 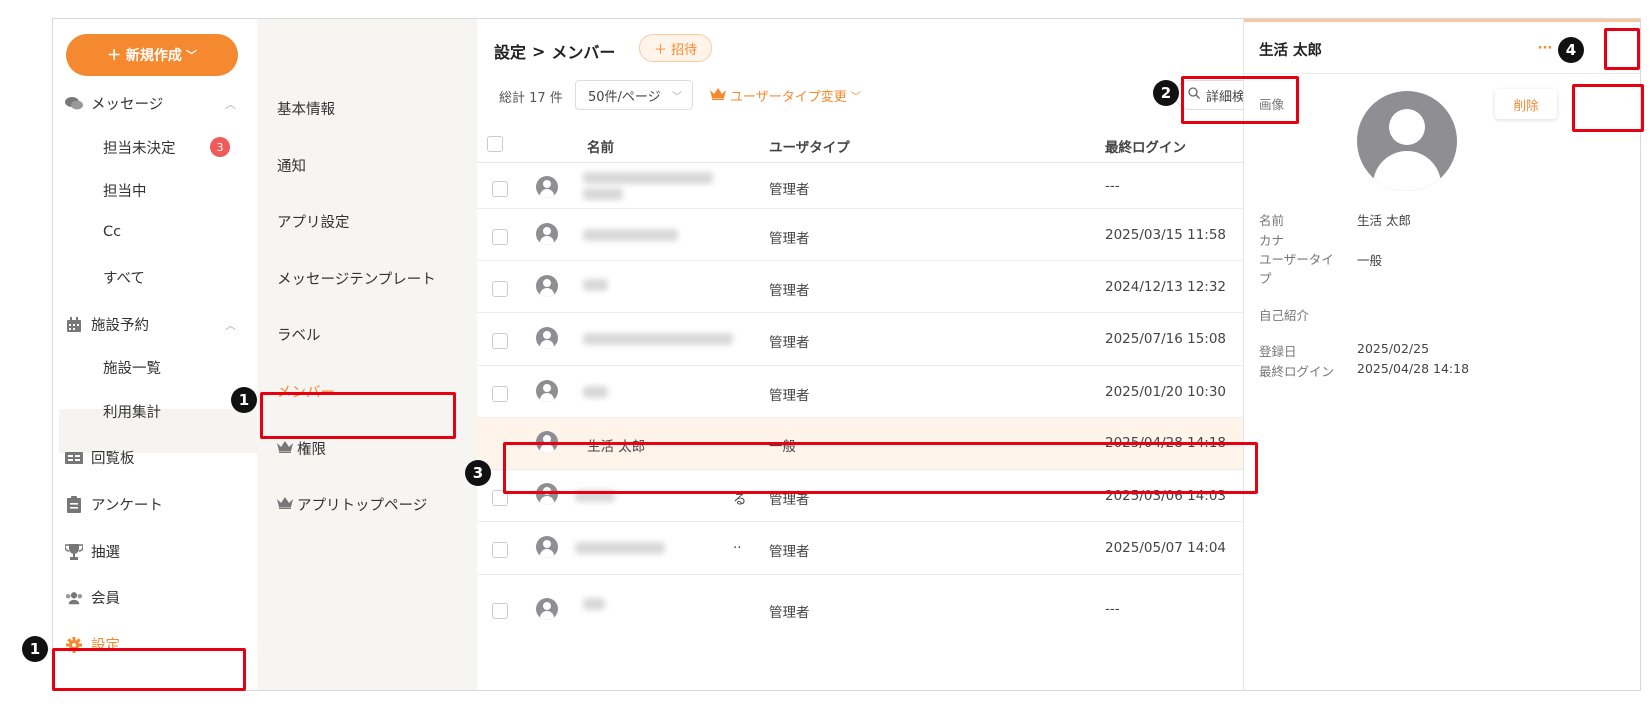 I want to click on user-type-change-label: ユーザータイプ変更, so click(x=788, y=97).